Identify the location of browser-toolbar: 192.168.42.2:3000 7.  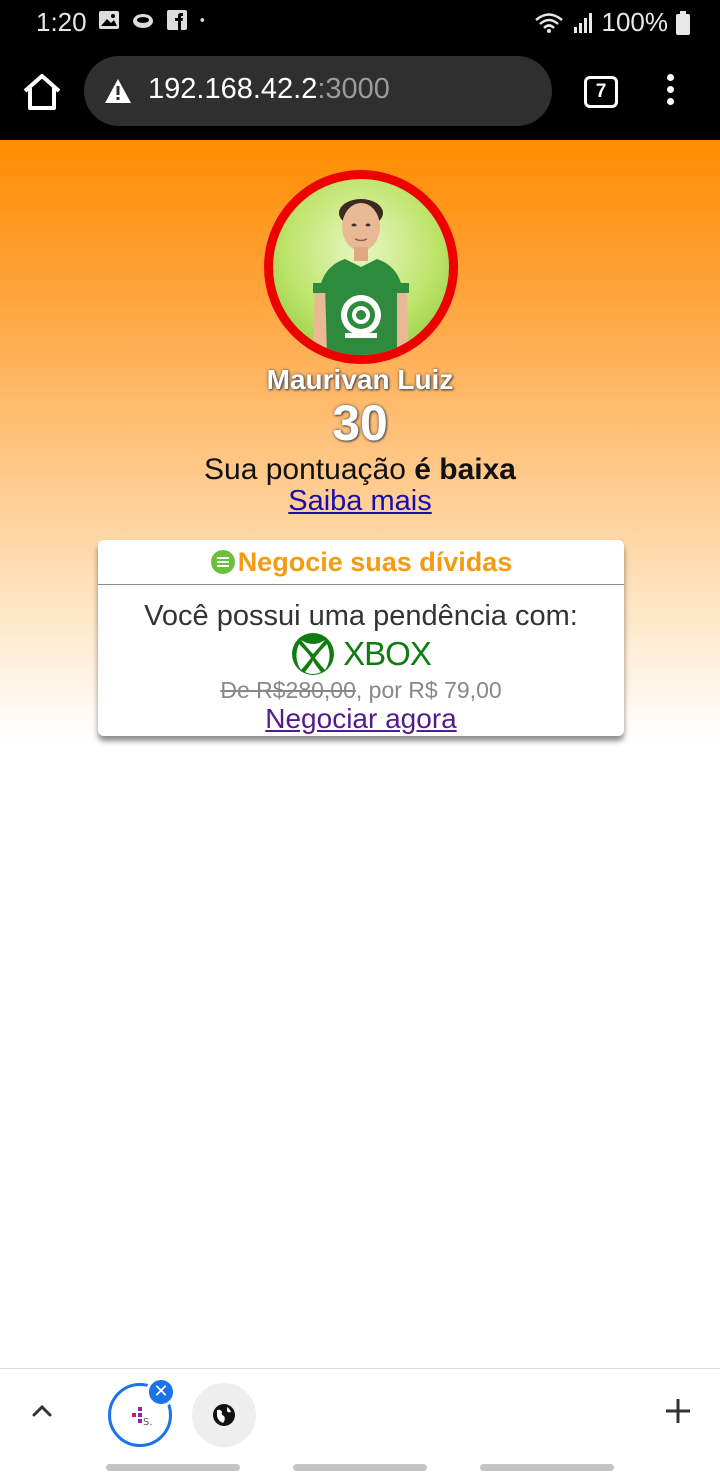
(360, 92).